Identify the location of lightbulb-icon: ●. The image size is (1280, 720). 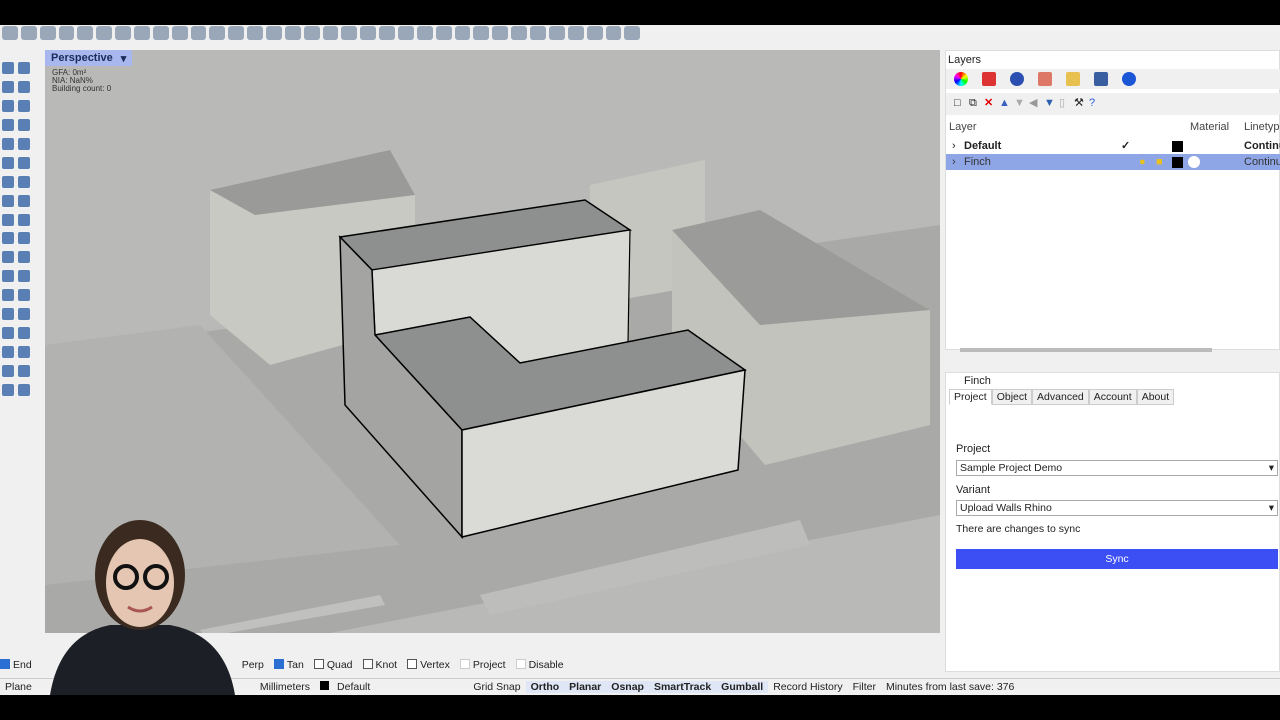
(1142, 162).